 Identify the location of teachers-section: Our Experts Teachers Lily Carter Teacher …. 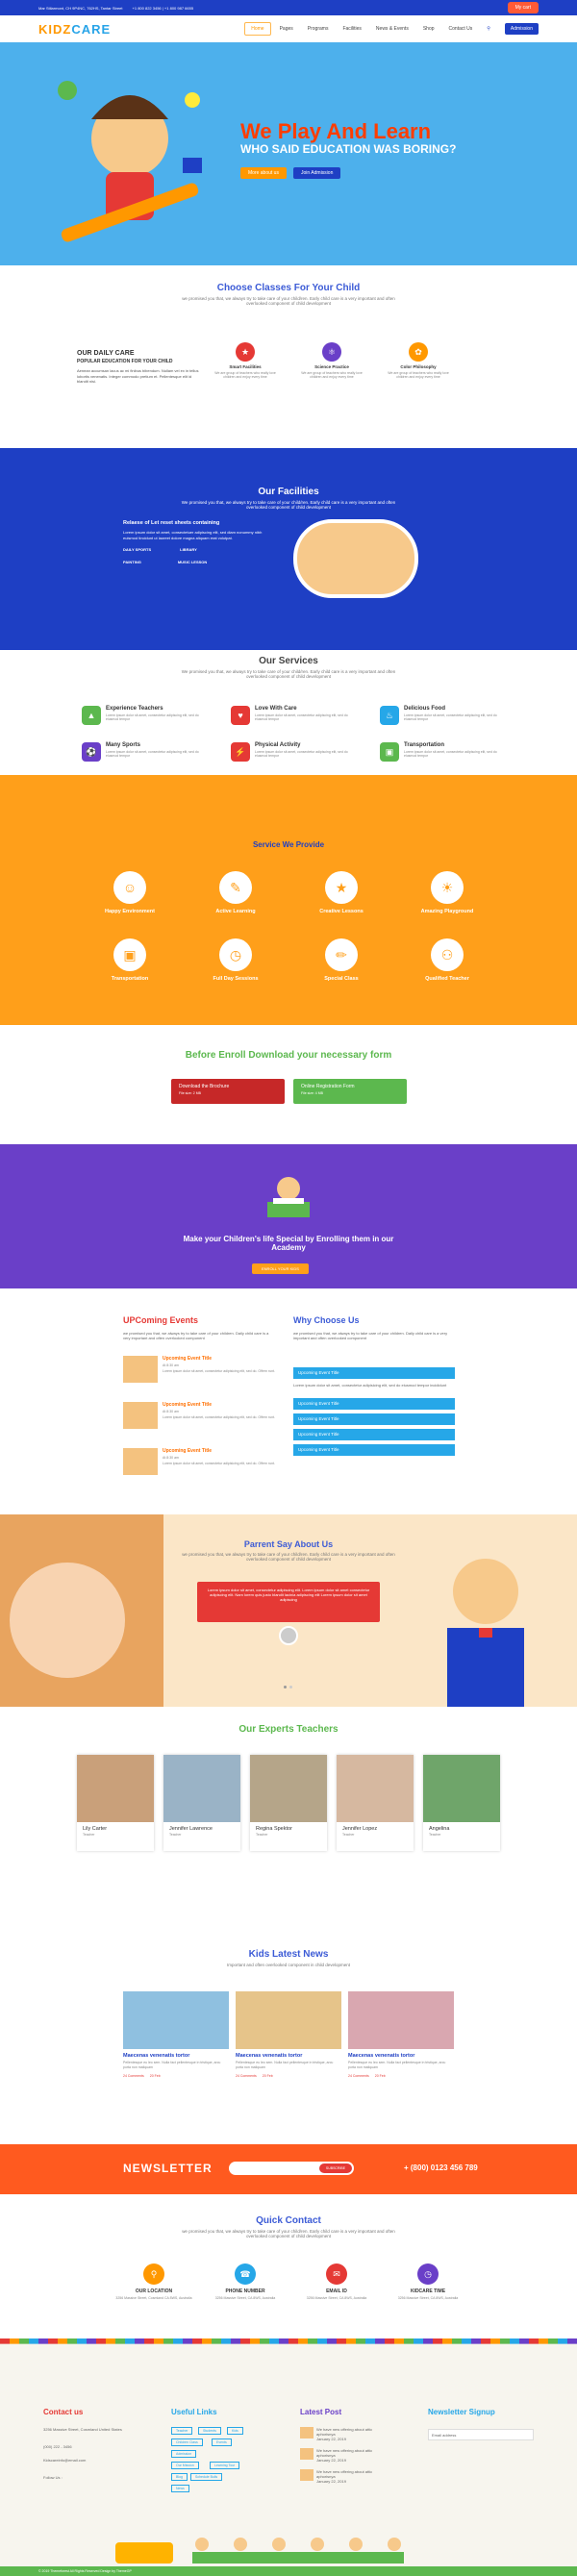
(289, 1822).